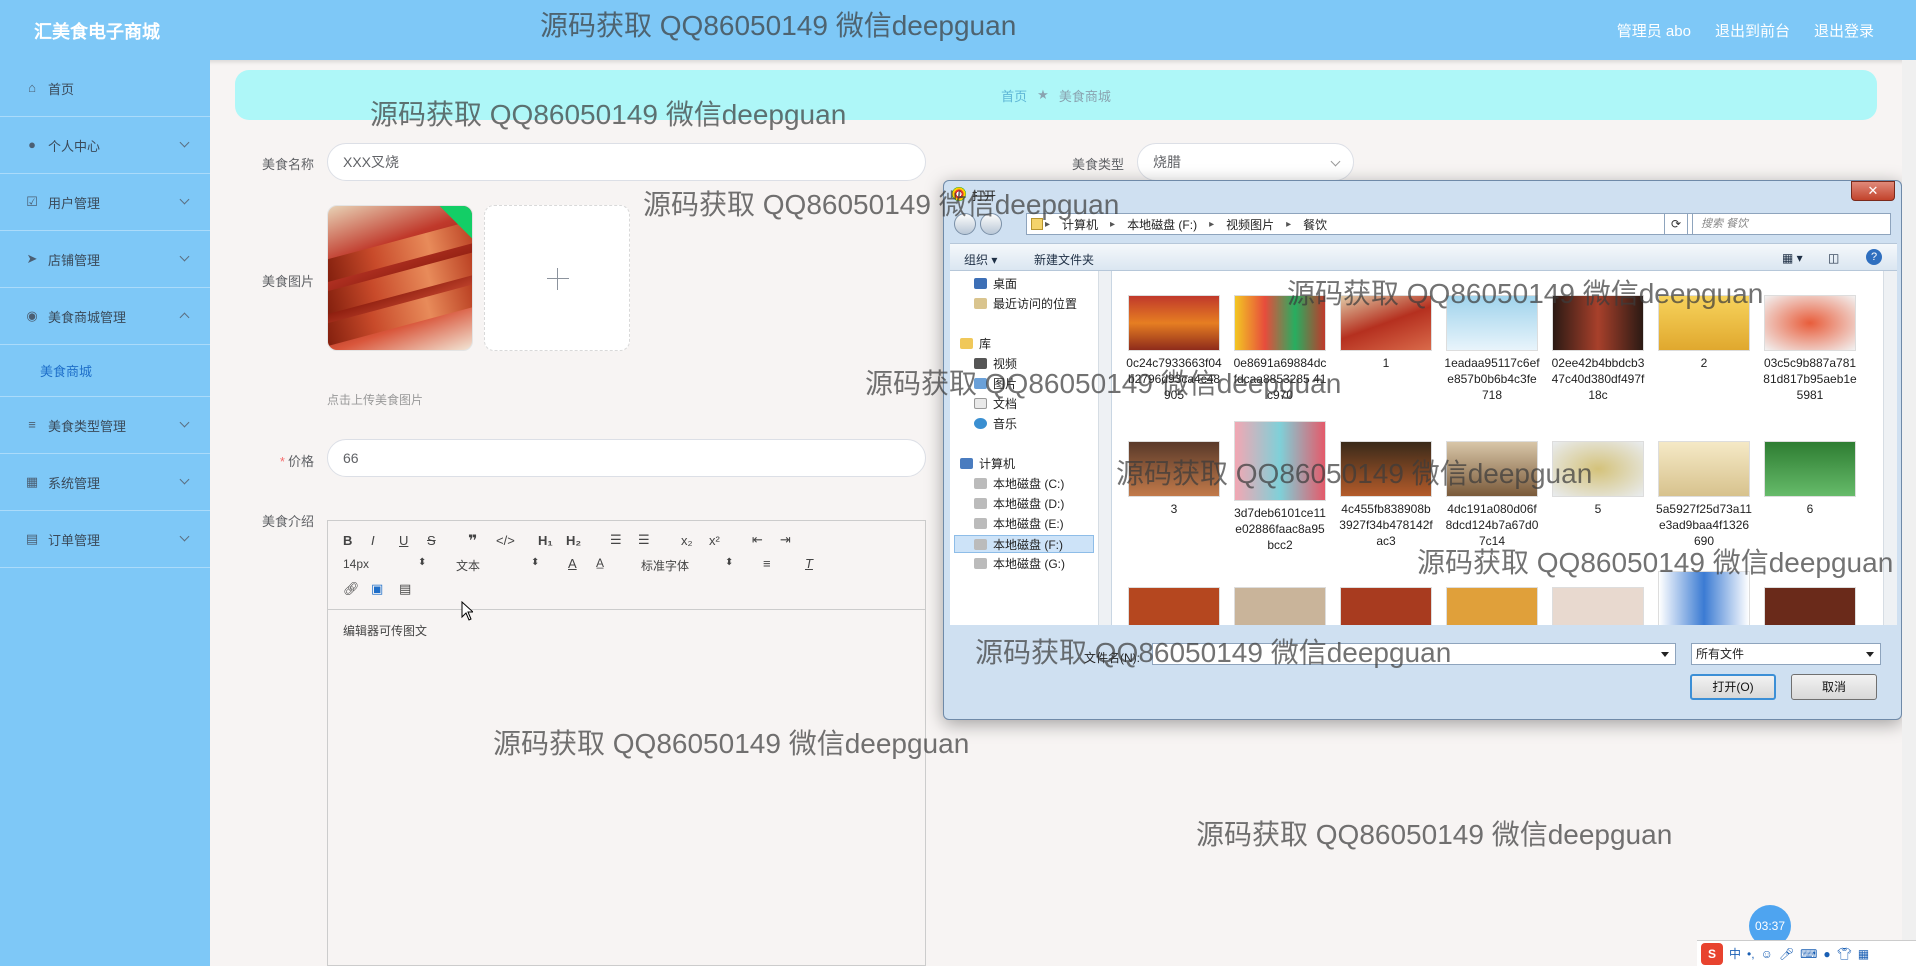 The image size is (1916, 966). I want to click on new-folder-button: 新建文件夹, so click(1064, 259).